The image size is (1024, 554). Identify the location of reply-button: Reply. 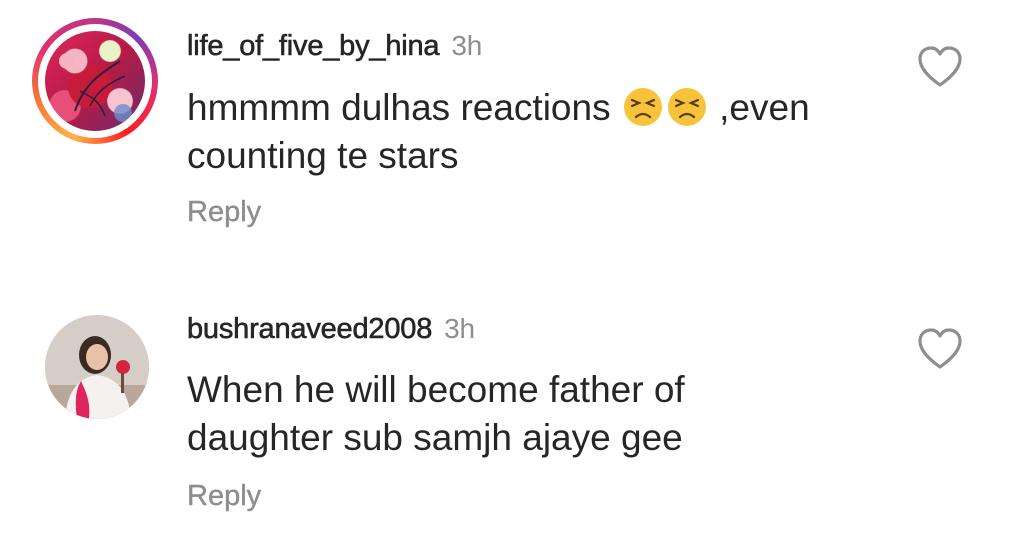
(224, 496).